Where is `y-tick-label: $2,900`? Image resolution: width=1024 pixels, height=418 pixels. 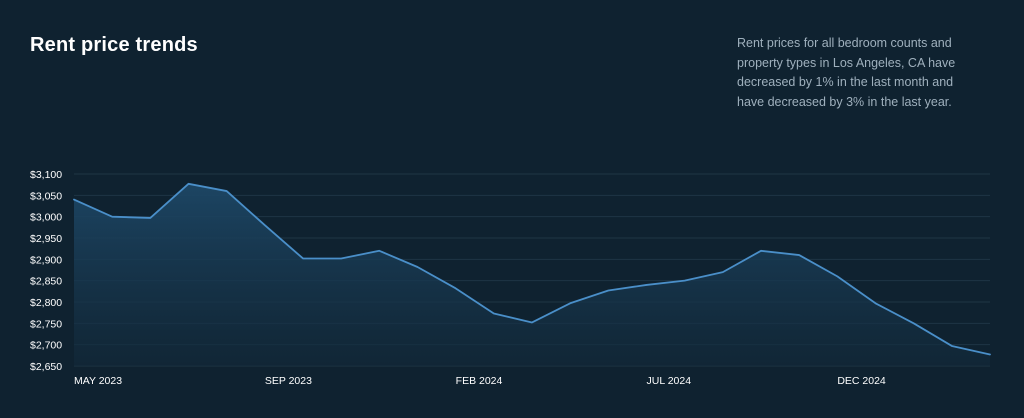
y-tick-label: $2,900 is located at coordinates (46, 260).